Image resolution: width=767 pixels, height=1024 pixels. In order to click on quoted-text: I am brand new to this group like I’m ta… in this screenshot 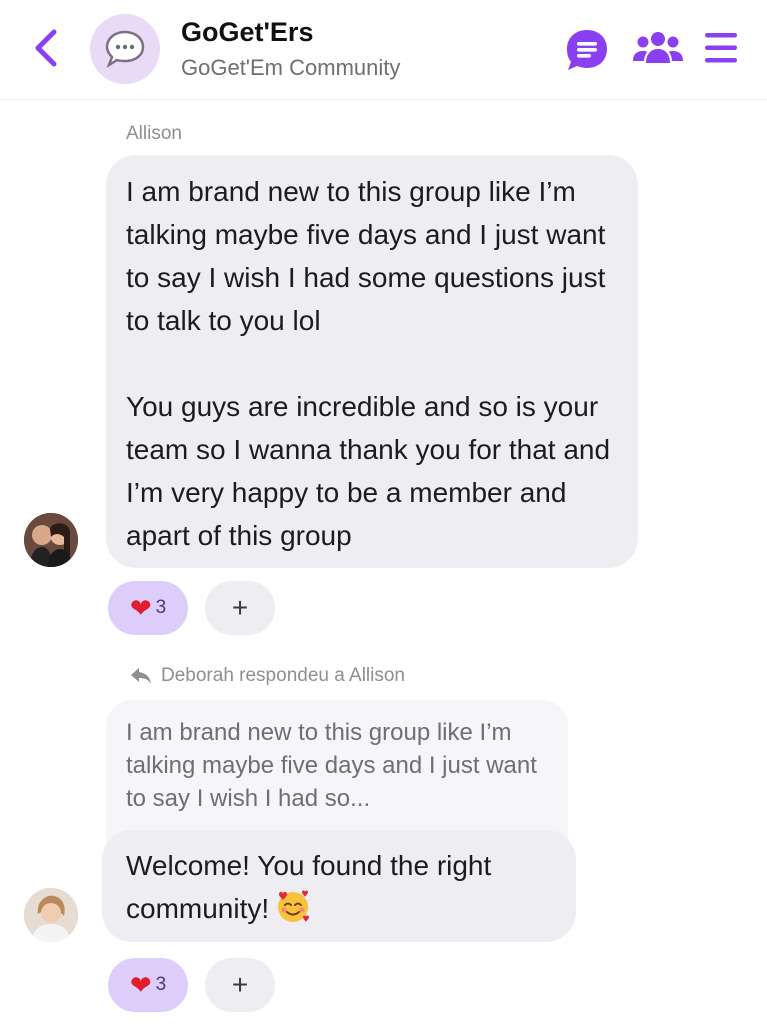, I will do `click(331, 765)`.